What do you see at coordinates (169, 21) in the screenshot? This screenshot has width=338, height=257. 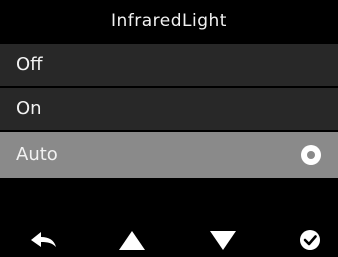 I see `menu-title: InfraredLight` at bounding box center [169, 21].